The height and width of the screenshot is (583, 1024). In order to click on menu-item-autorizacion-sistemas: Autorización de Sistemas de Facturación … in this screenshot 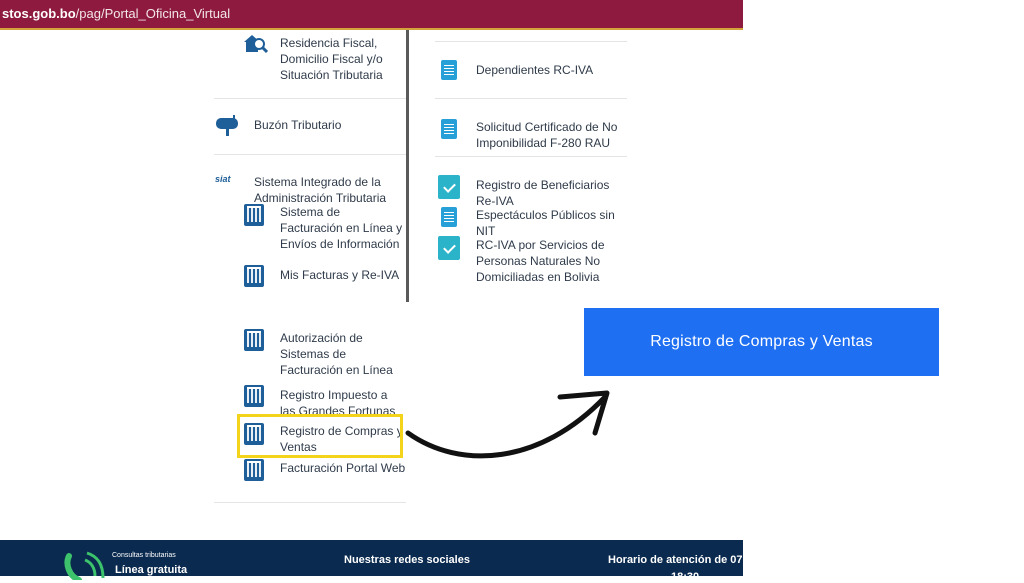, I will do `click(344, 354)`.